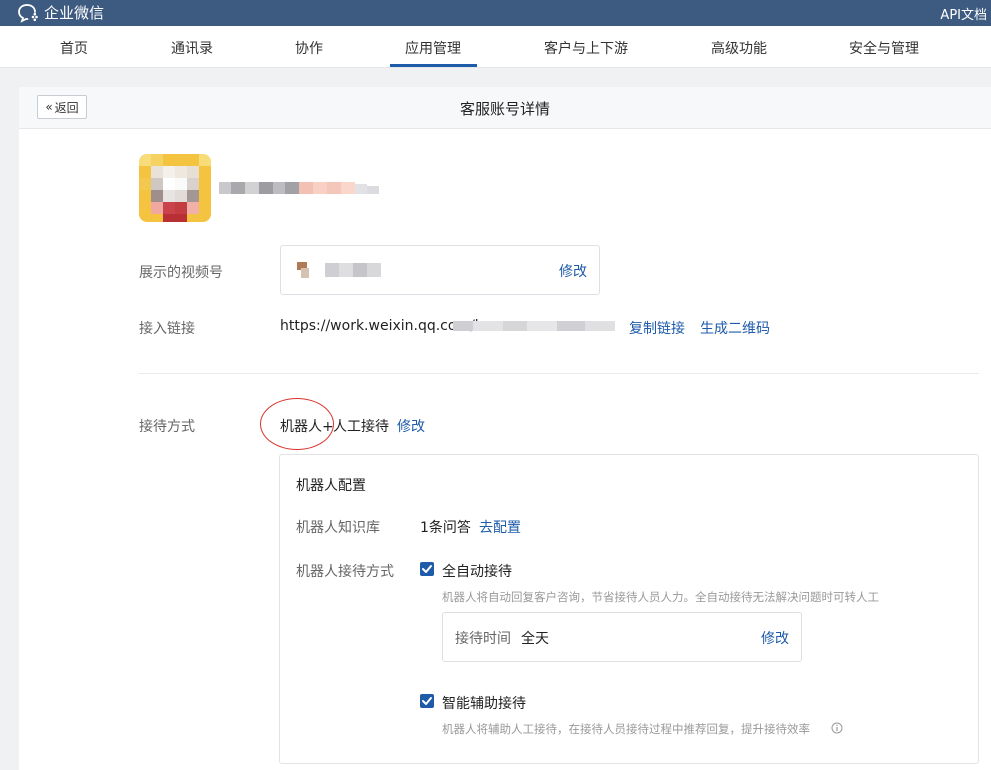  I want to click on smart-assist-hint: 机器人将辅助人工接待，在接待人员接待过程中推荐回复，提升接待效率, so click(626, 729).